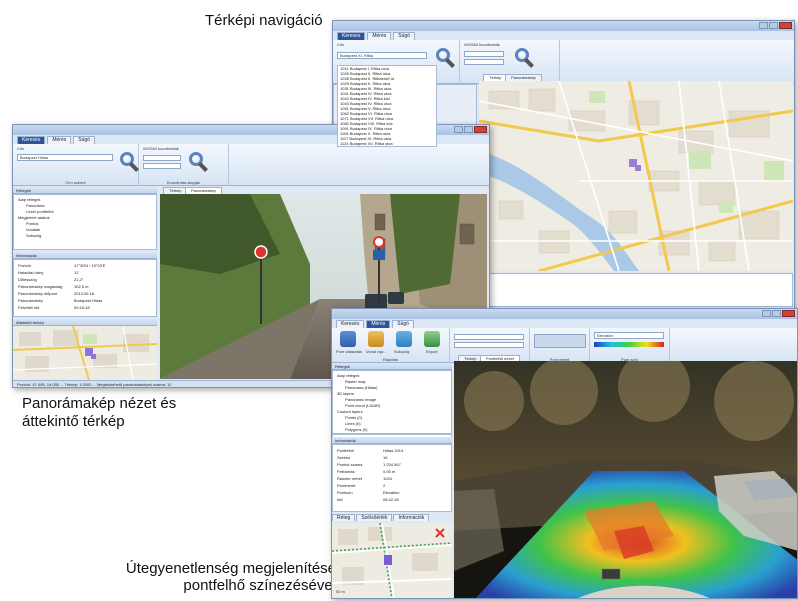 The width and height of the screenshot is (798, 601). Describe the element at coordinates (33, 229) in the screenshot. I see `layer-tree-item: Vonalak` at that location.